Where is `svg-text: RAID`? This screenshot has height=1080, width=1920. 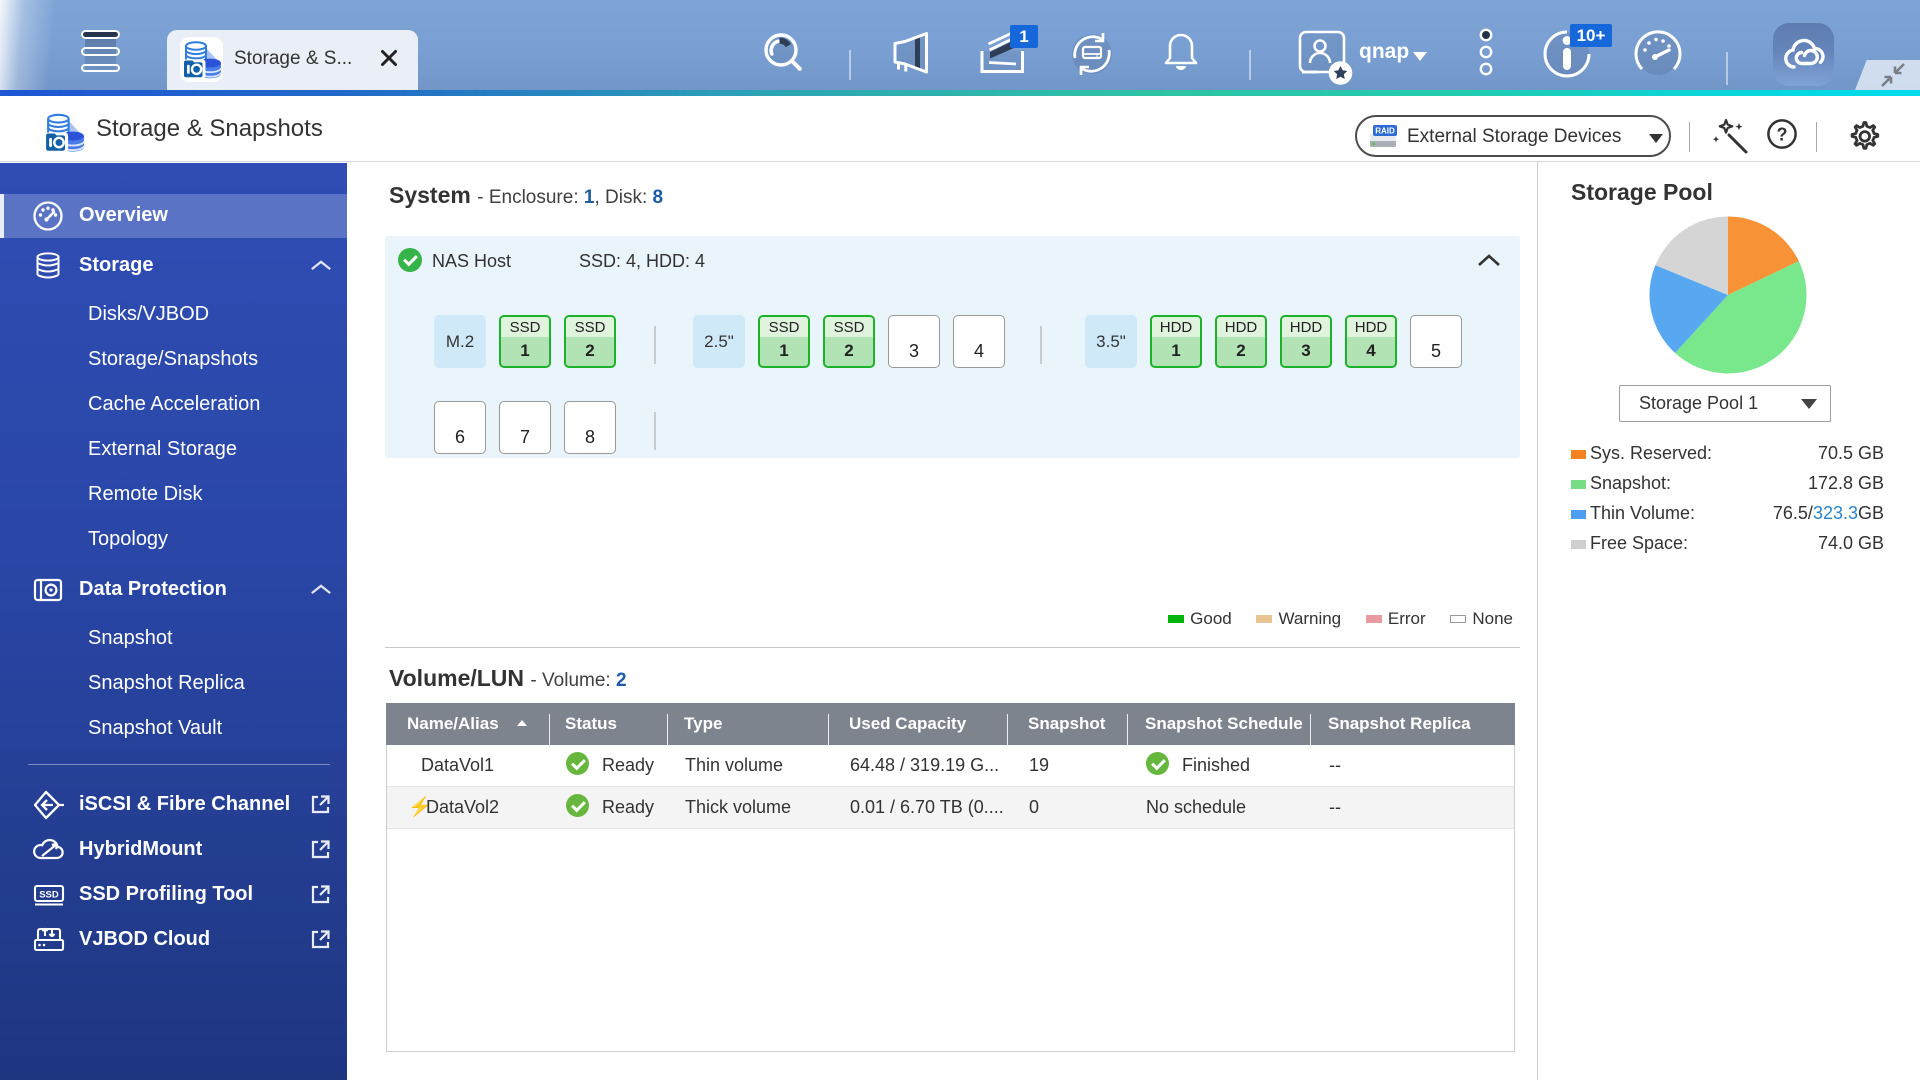 svg-text: RAID is located at coordinates (1385, 131).